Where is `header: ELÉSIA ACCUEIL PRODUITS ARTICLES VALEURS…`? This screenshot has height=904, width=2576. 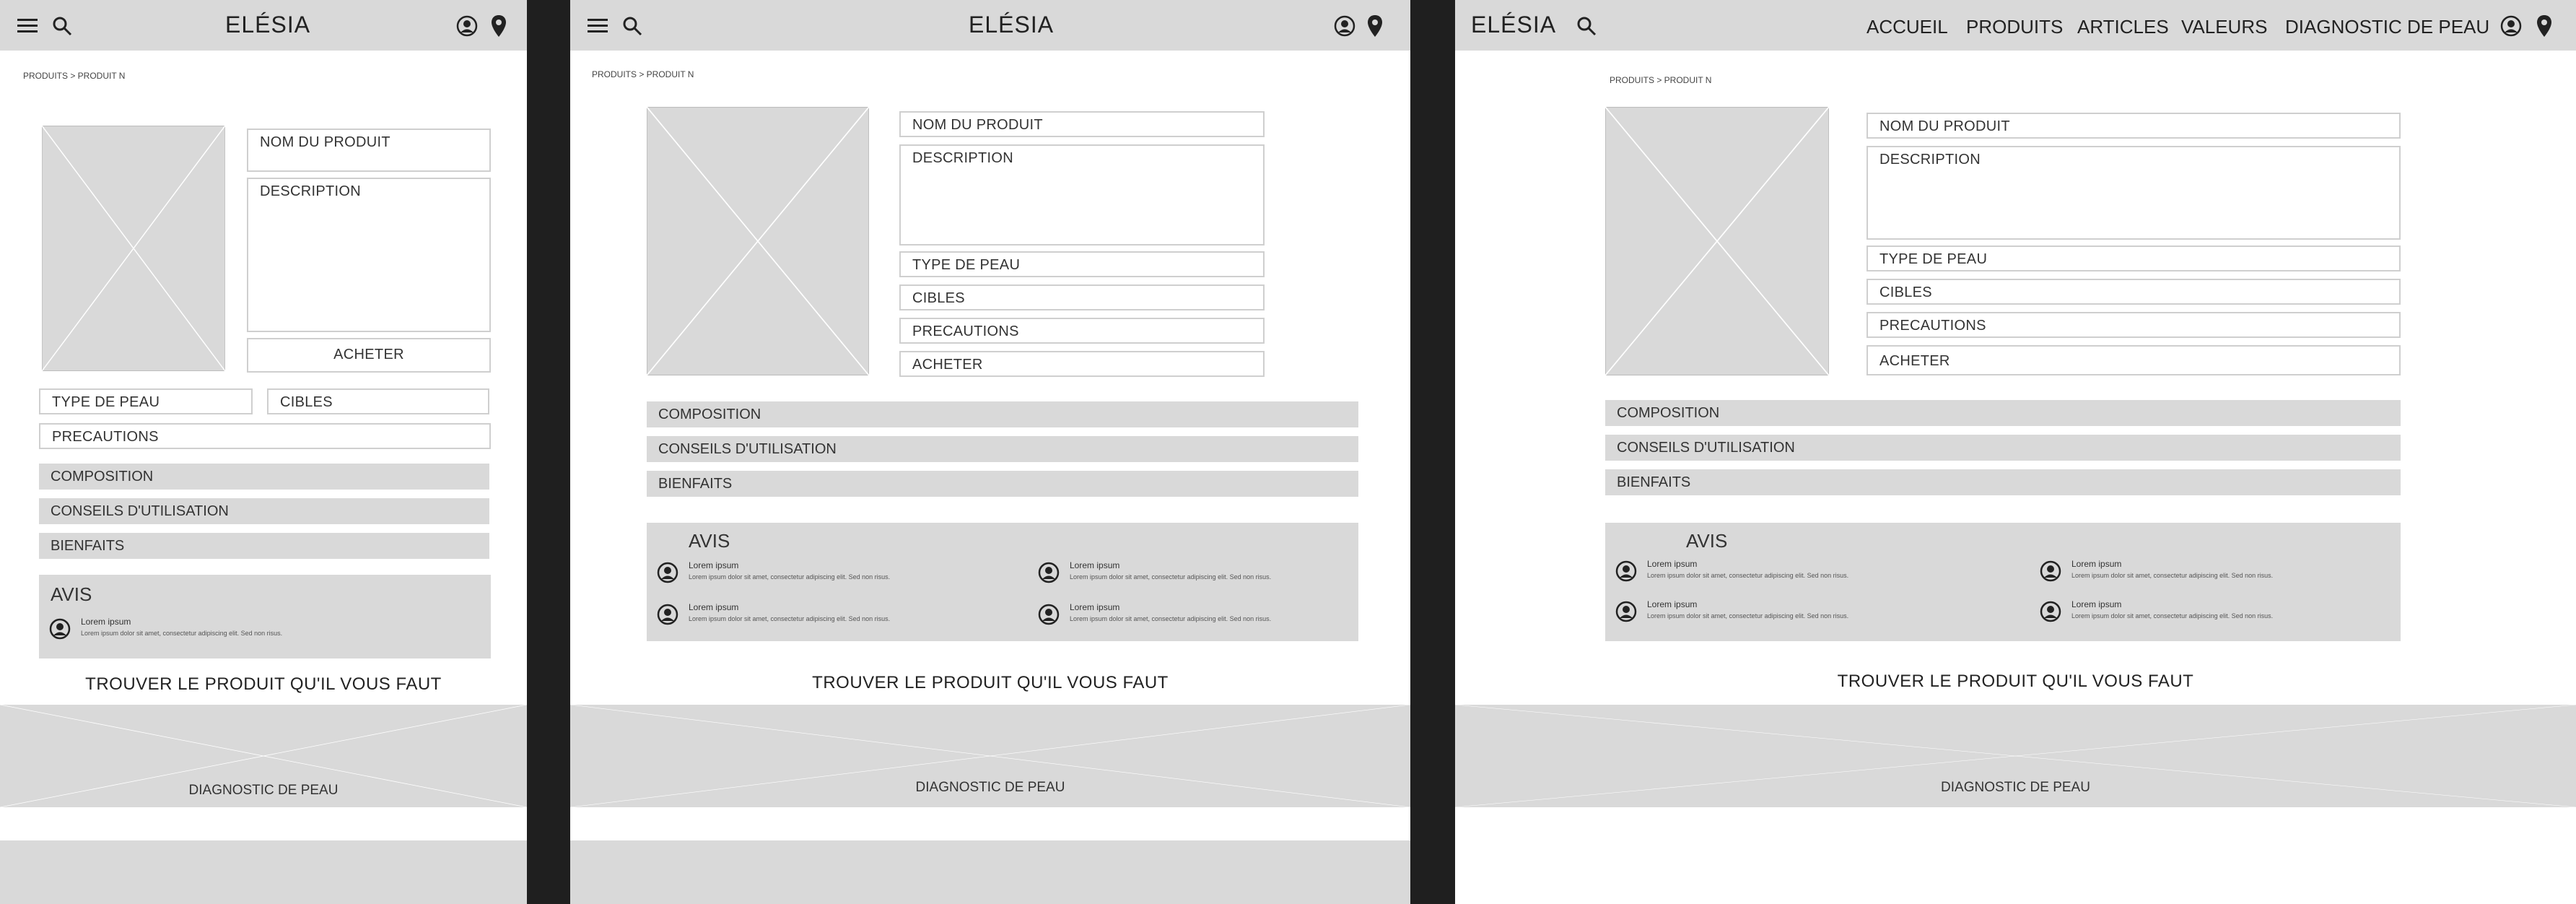 header: ELÉSIA ACCUEIL PRODUITS ARTICLES VALEURS… is located at coordinates (2015, 26).